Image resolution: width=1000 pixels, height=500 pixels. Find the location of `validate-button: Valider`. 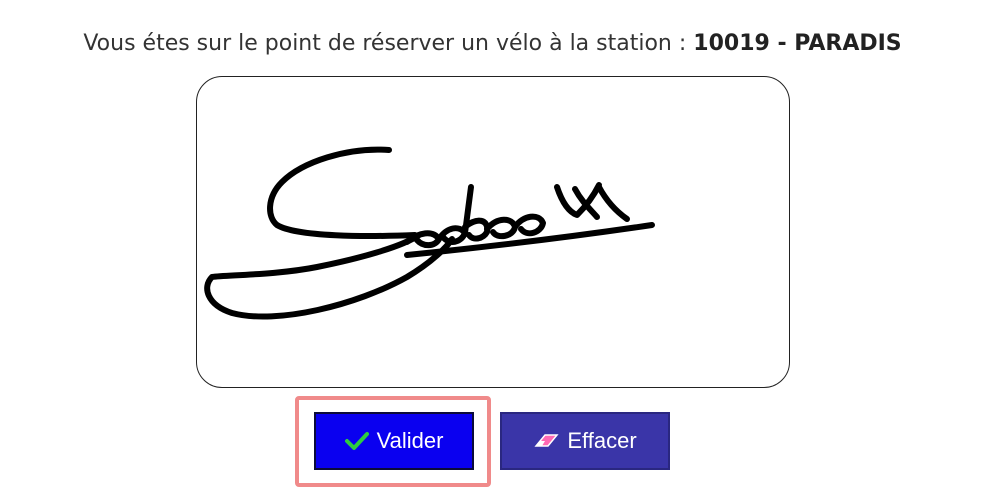

validate-button: Valider is located at coordinates (394, 441).